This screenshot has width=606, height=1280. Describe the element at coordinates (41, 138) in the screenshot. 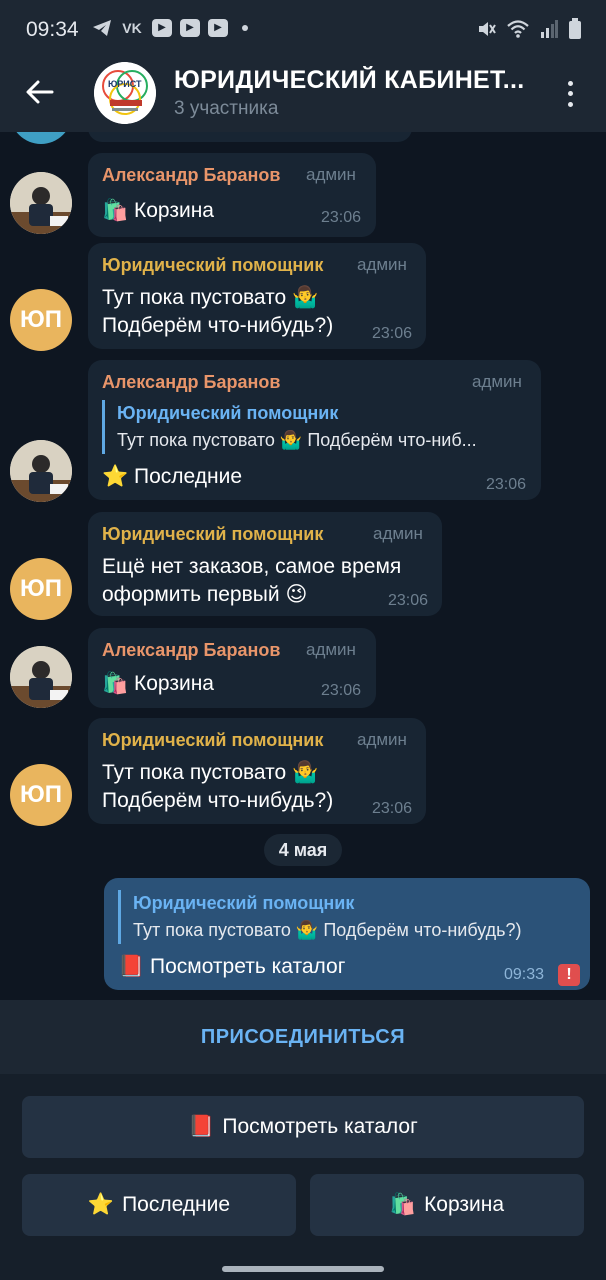

I see `avatar-clipped` at that location.